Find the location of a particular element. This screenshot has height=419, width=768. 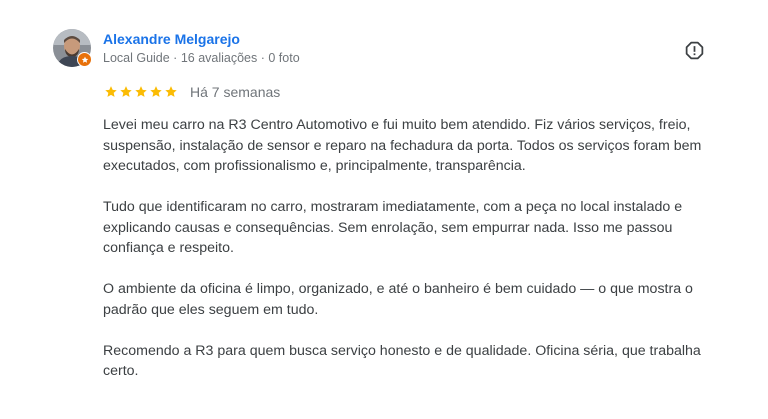

rating-row: Há 7 semanas is located at coordinates (192, 92).